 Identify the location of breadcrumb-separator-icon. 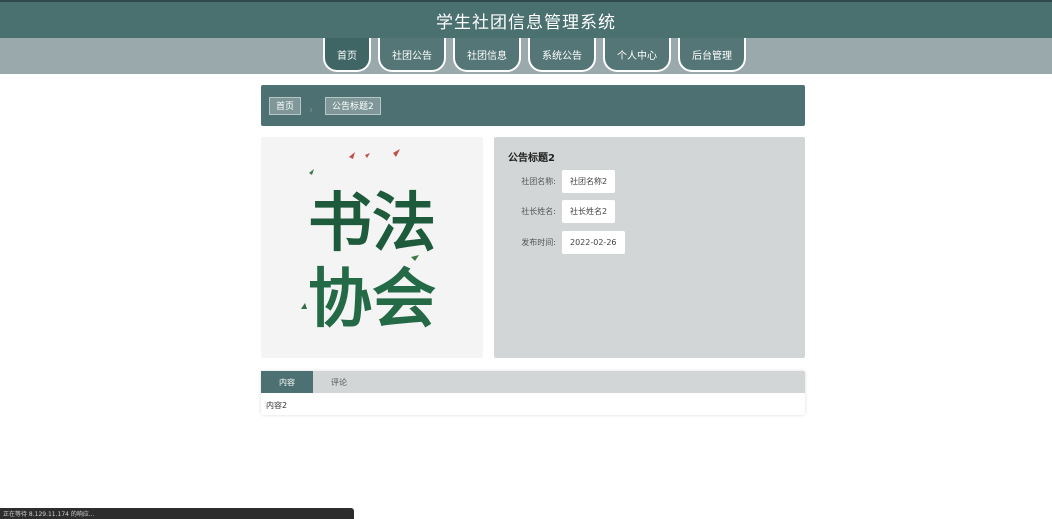
(313, 105).